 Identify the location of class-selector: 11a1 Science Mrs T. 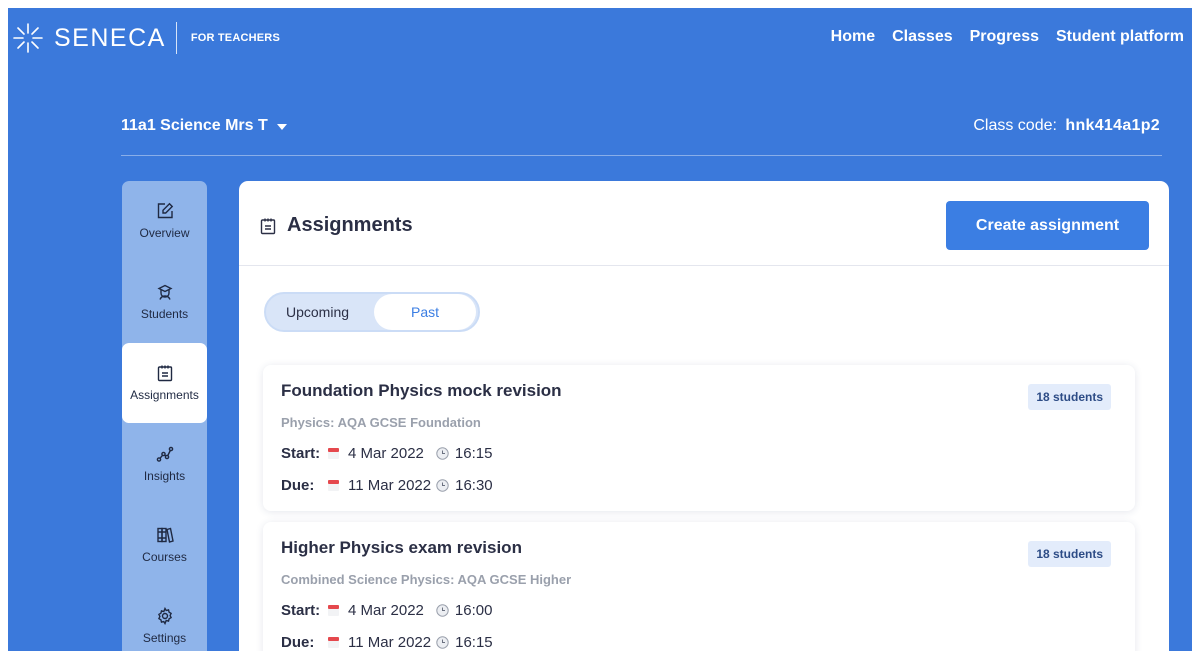
(204, 126).